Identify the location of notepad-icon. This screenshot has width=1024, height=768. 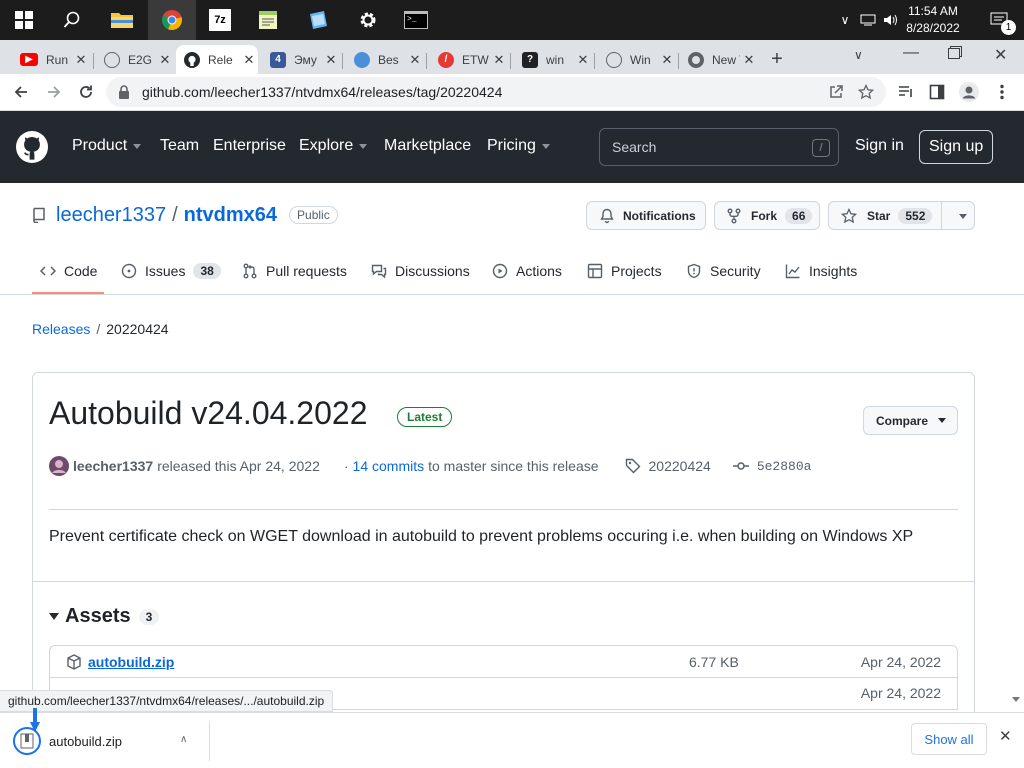
(268, 20).